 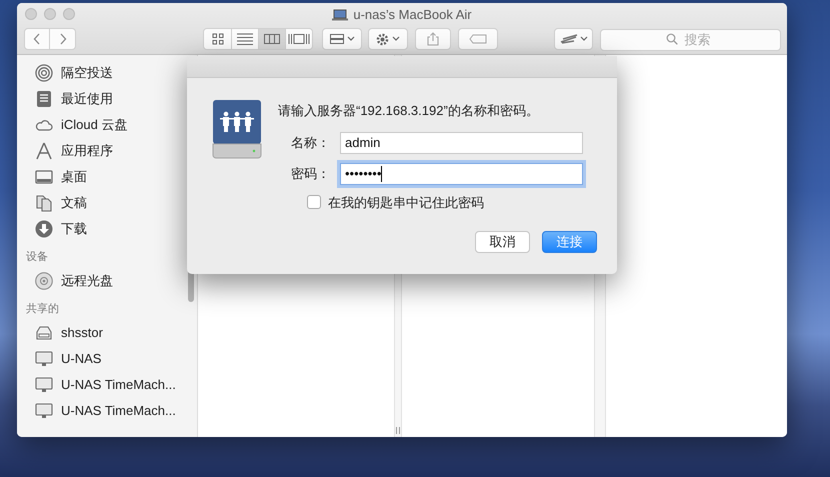 What do you see at coordinates (409, 111) in the screenshot?
I see `dialog-message: 请输入服务器“192.168.3.192”的名称和密码。` at bounding box center [409, 111].